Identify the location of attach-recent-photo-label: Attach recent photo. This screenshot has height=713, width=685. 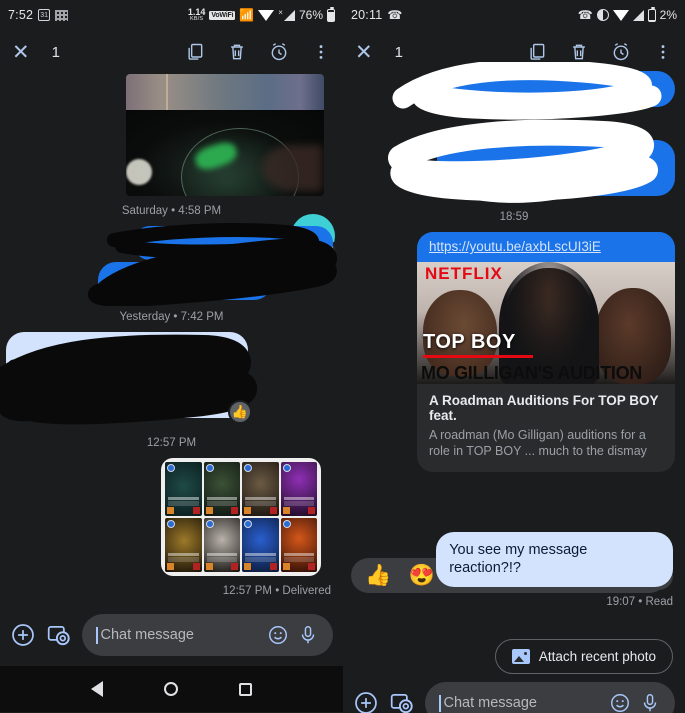
(597, 657).